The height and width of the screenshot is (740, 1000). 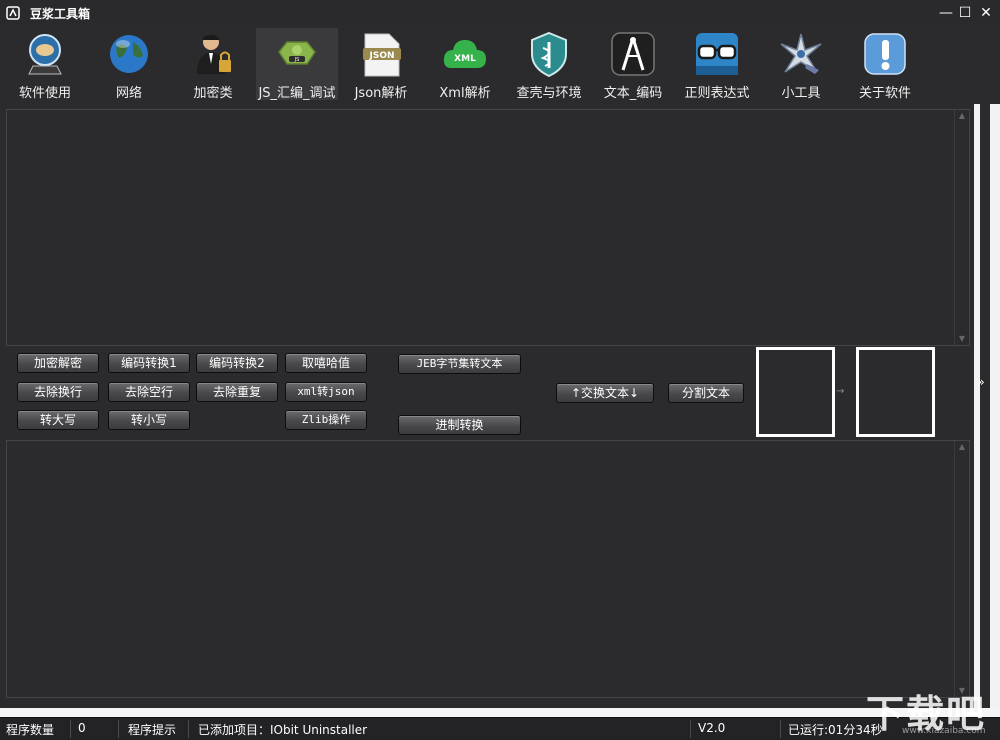 I want to click on remove-newline-button: 去除换行, so click(x=58, y=392).